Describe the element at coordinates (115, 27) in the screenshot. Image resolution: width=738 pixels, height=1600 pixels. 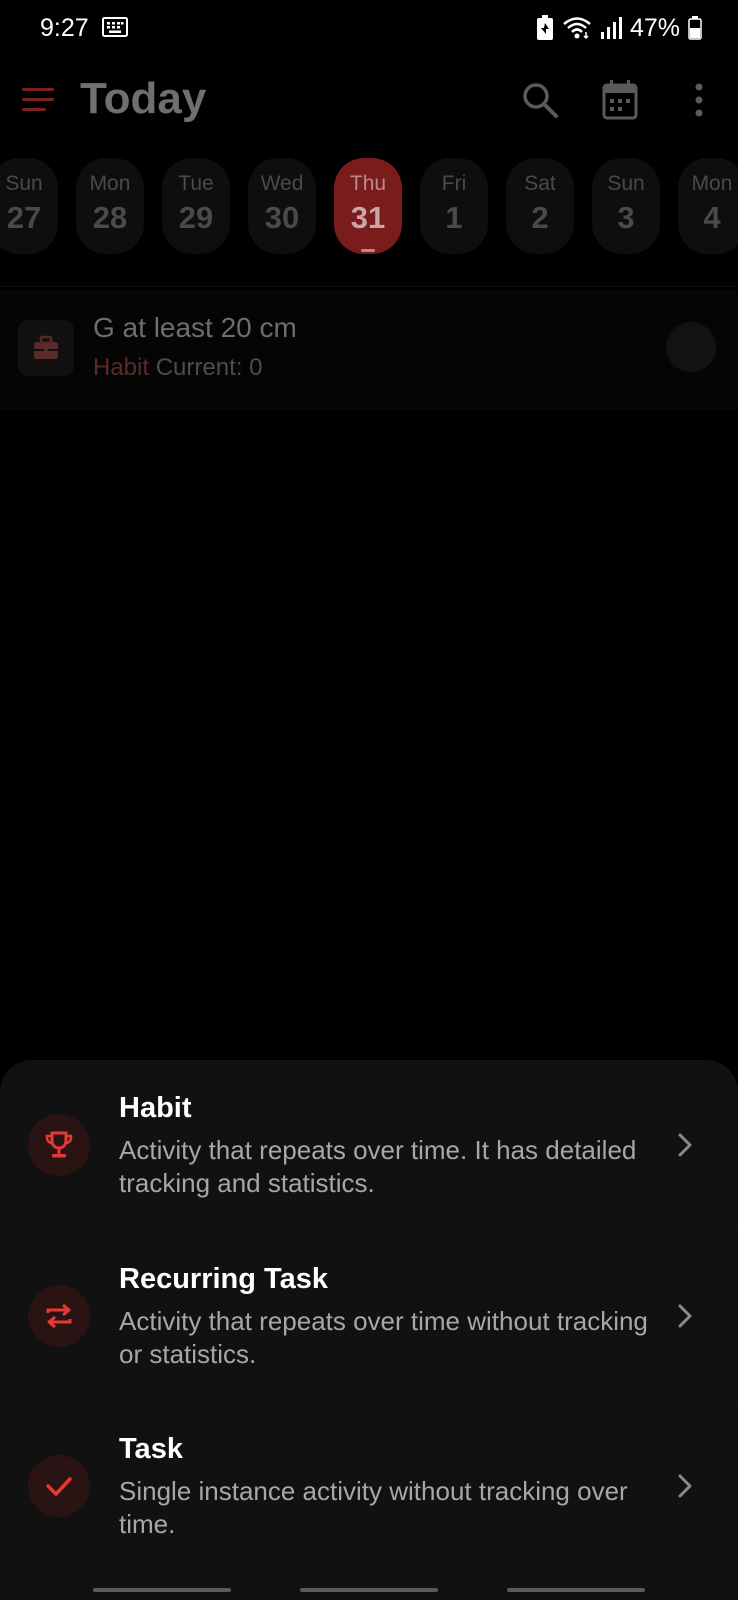
I see `keyboard-icon` at that location.